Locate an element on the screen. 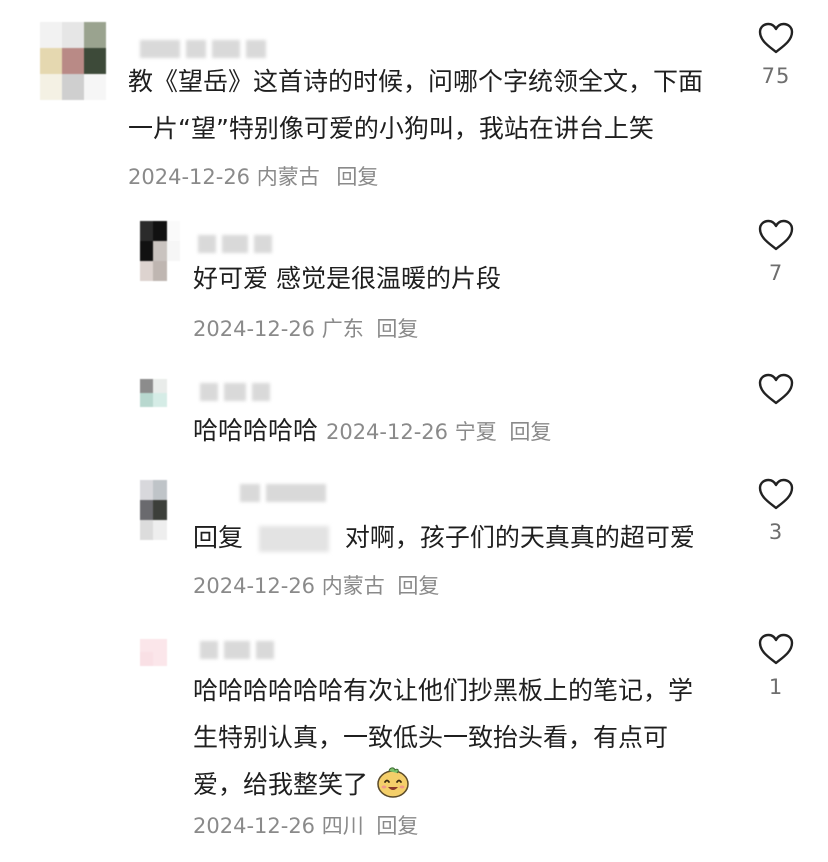 This screenshot has height=862, width=828. reply-item: 哈哈哈哈哈 2024-12-26 宁夏 回复 is located at coordinates (414, 415).